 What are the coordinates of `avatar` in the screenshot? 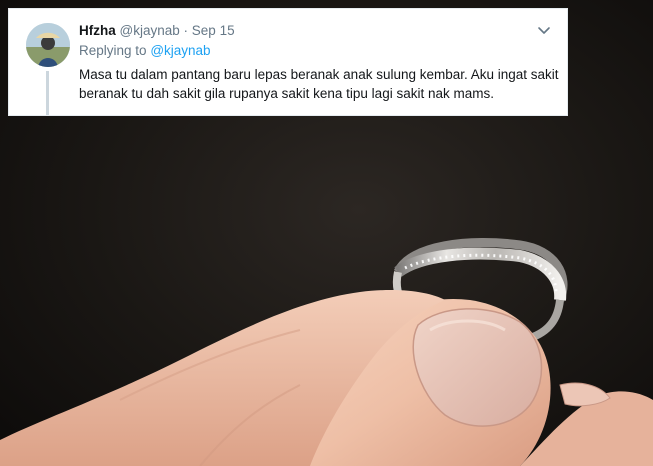 It's located at (48, 45).